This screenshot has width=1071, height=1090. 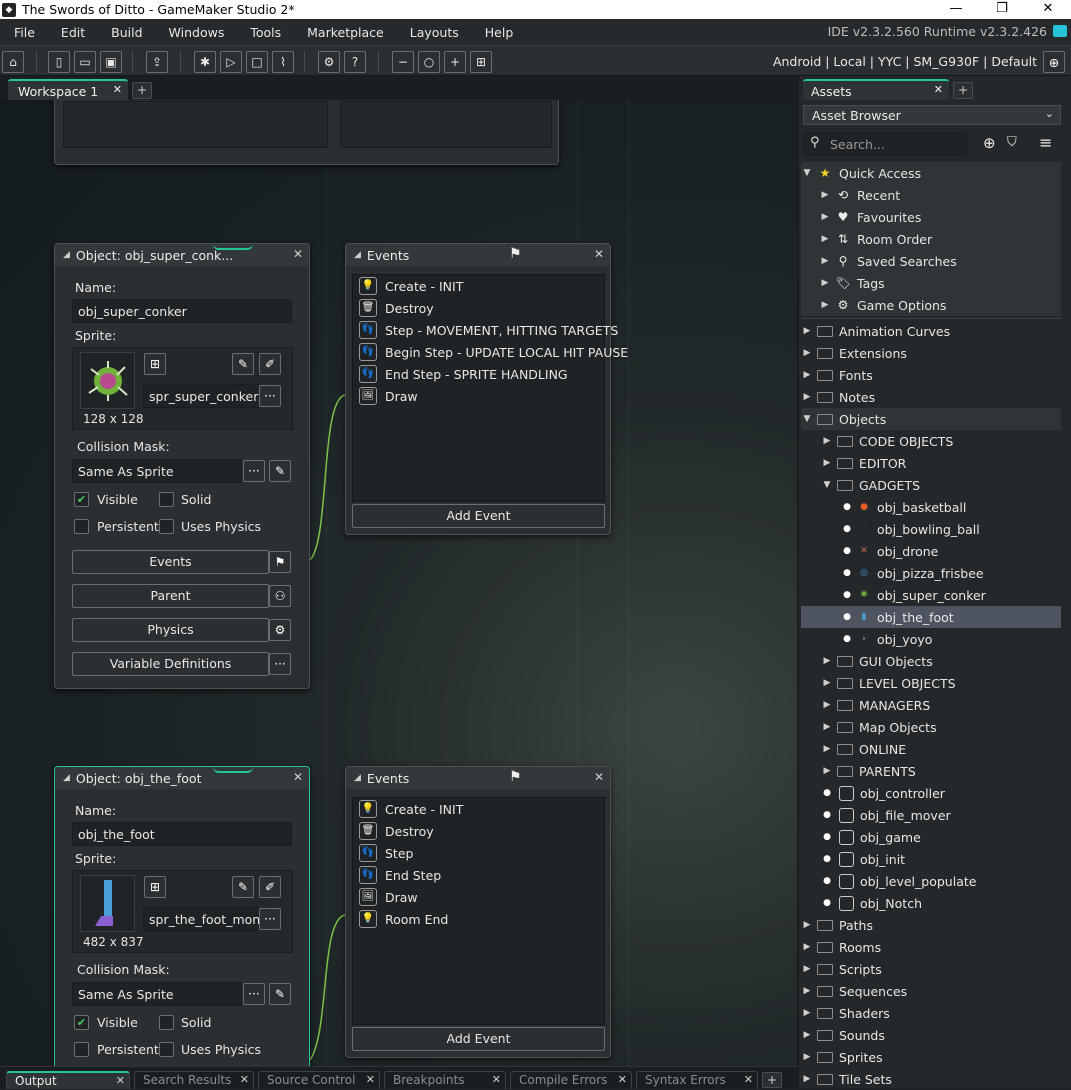 What do you see at coordinates (931, 859) in the screenshot?
I see `object-item: ● obj_init` at bounding box center [931, 859].